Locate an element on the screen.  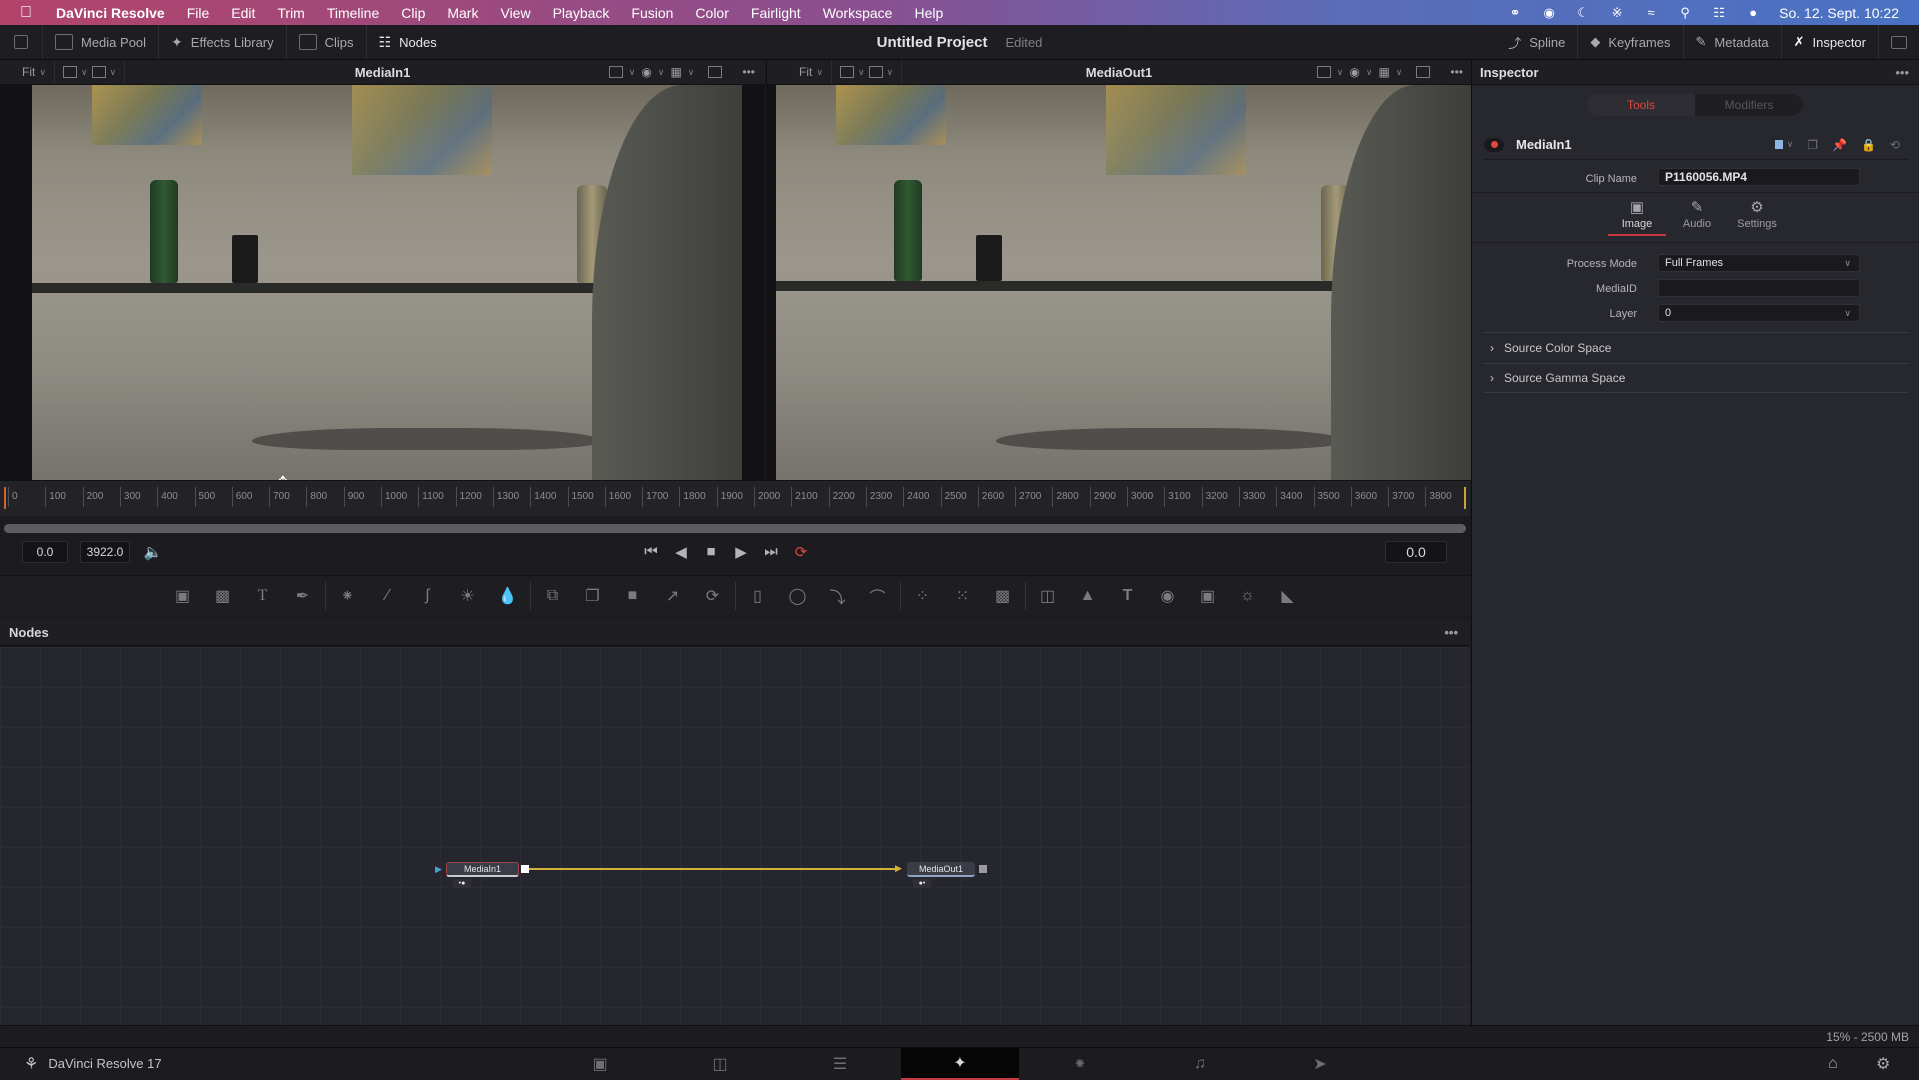
particle-render-icon: ⁙ is located at coordinates (963, 596).